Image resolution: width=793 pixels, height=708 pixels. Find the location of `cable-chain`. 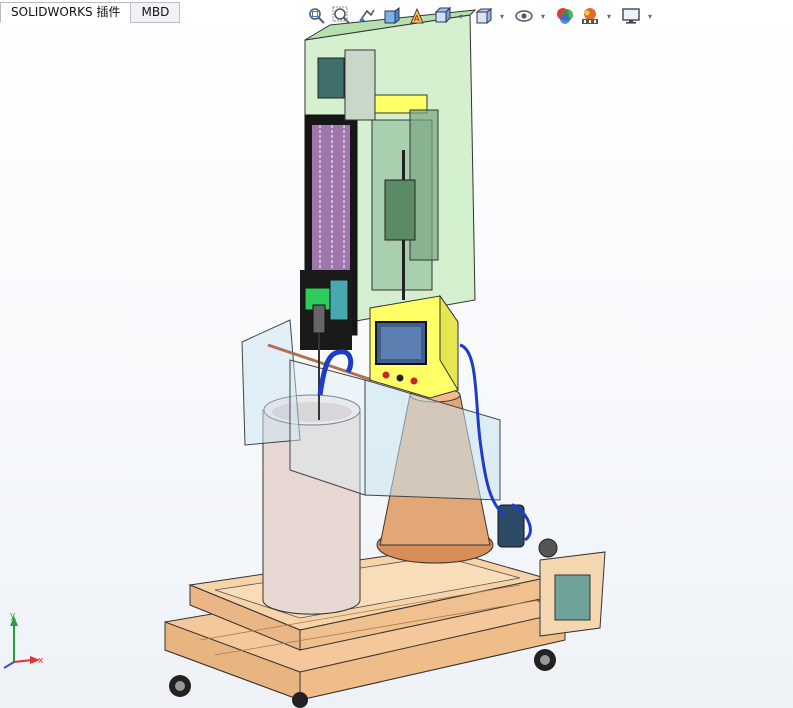

cable-chain is located at coordinates (331, 200).